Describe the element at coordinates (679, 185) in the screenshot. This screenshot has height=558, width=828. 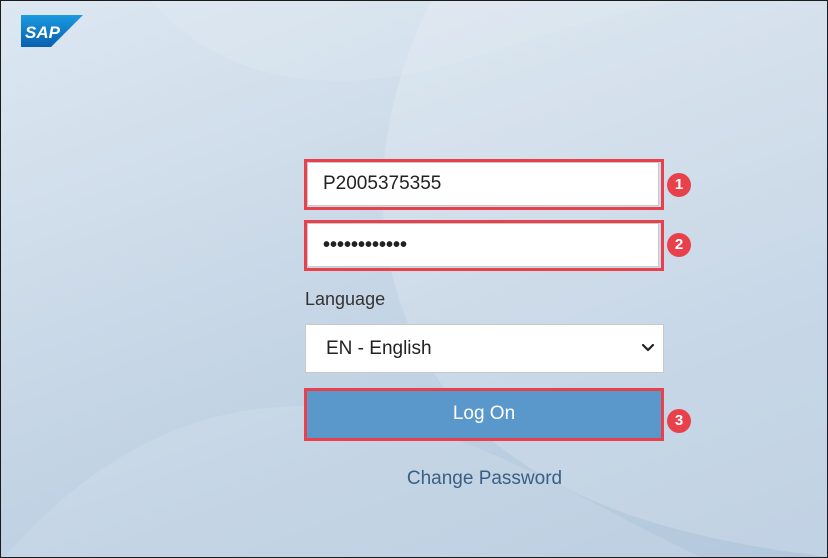
I see `step-badge-1: 1` at that location.